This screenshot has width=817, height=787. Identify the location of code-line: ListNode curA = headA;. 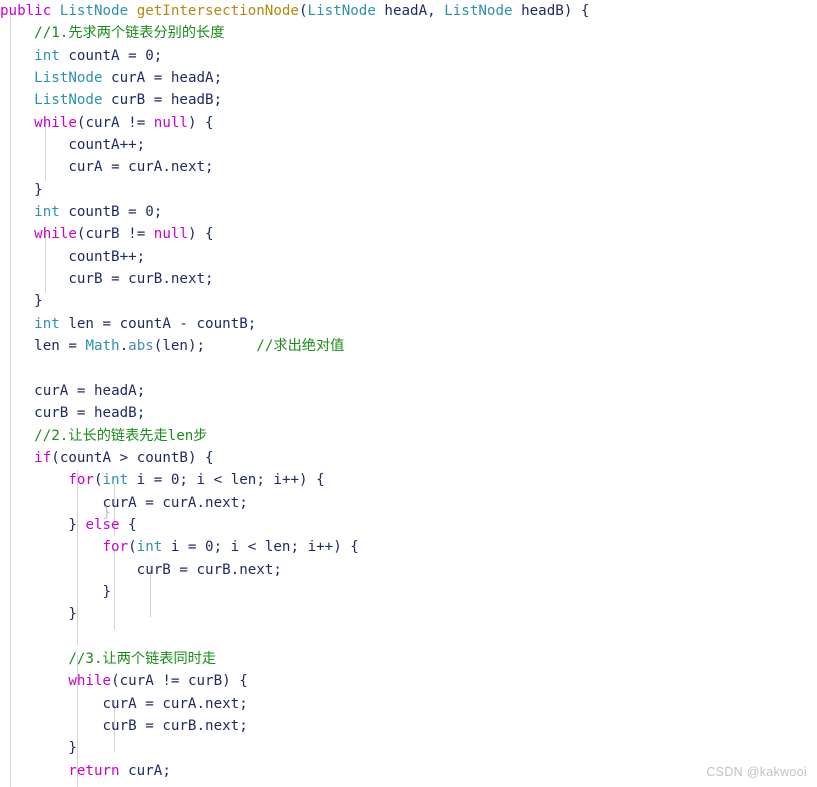
(408, 78).